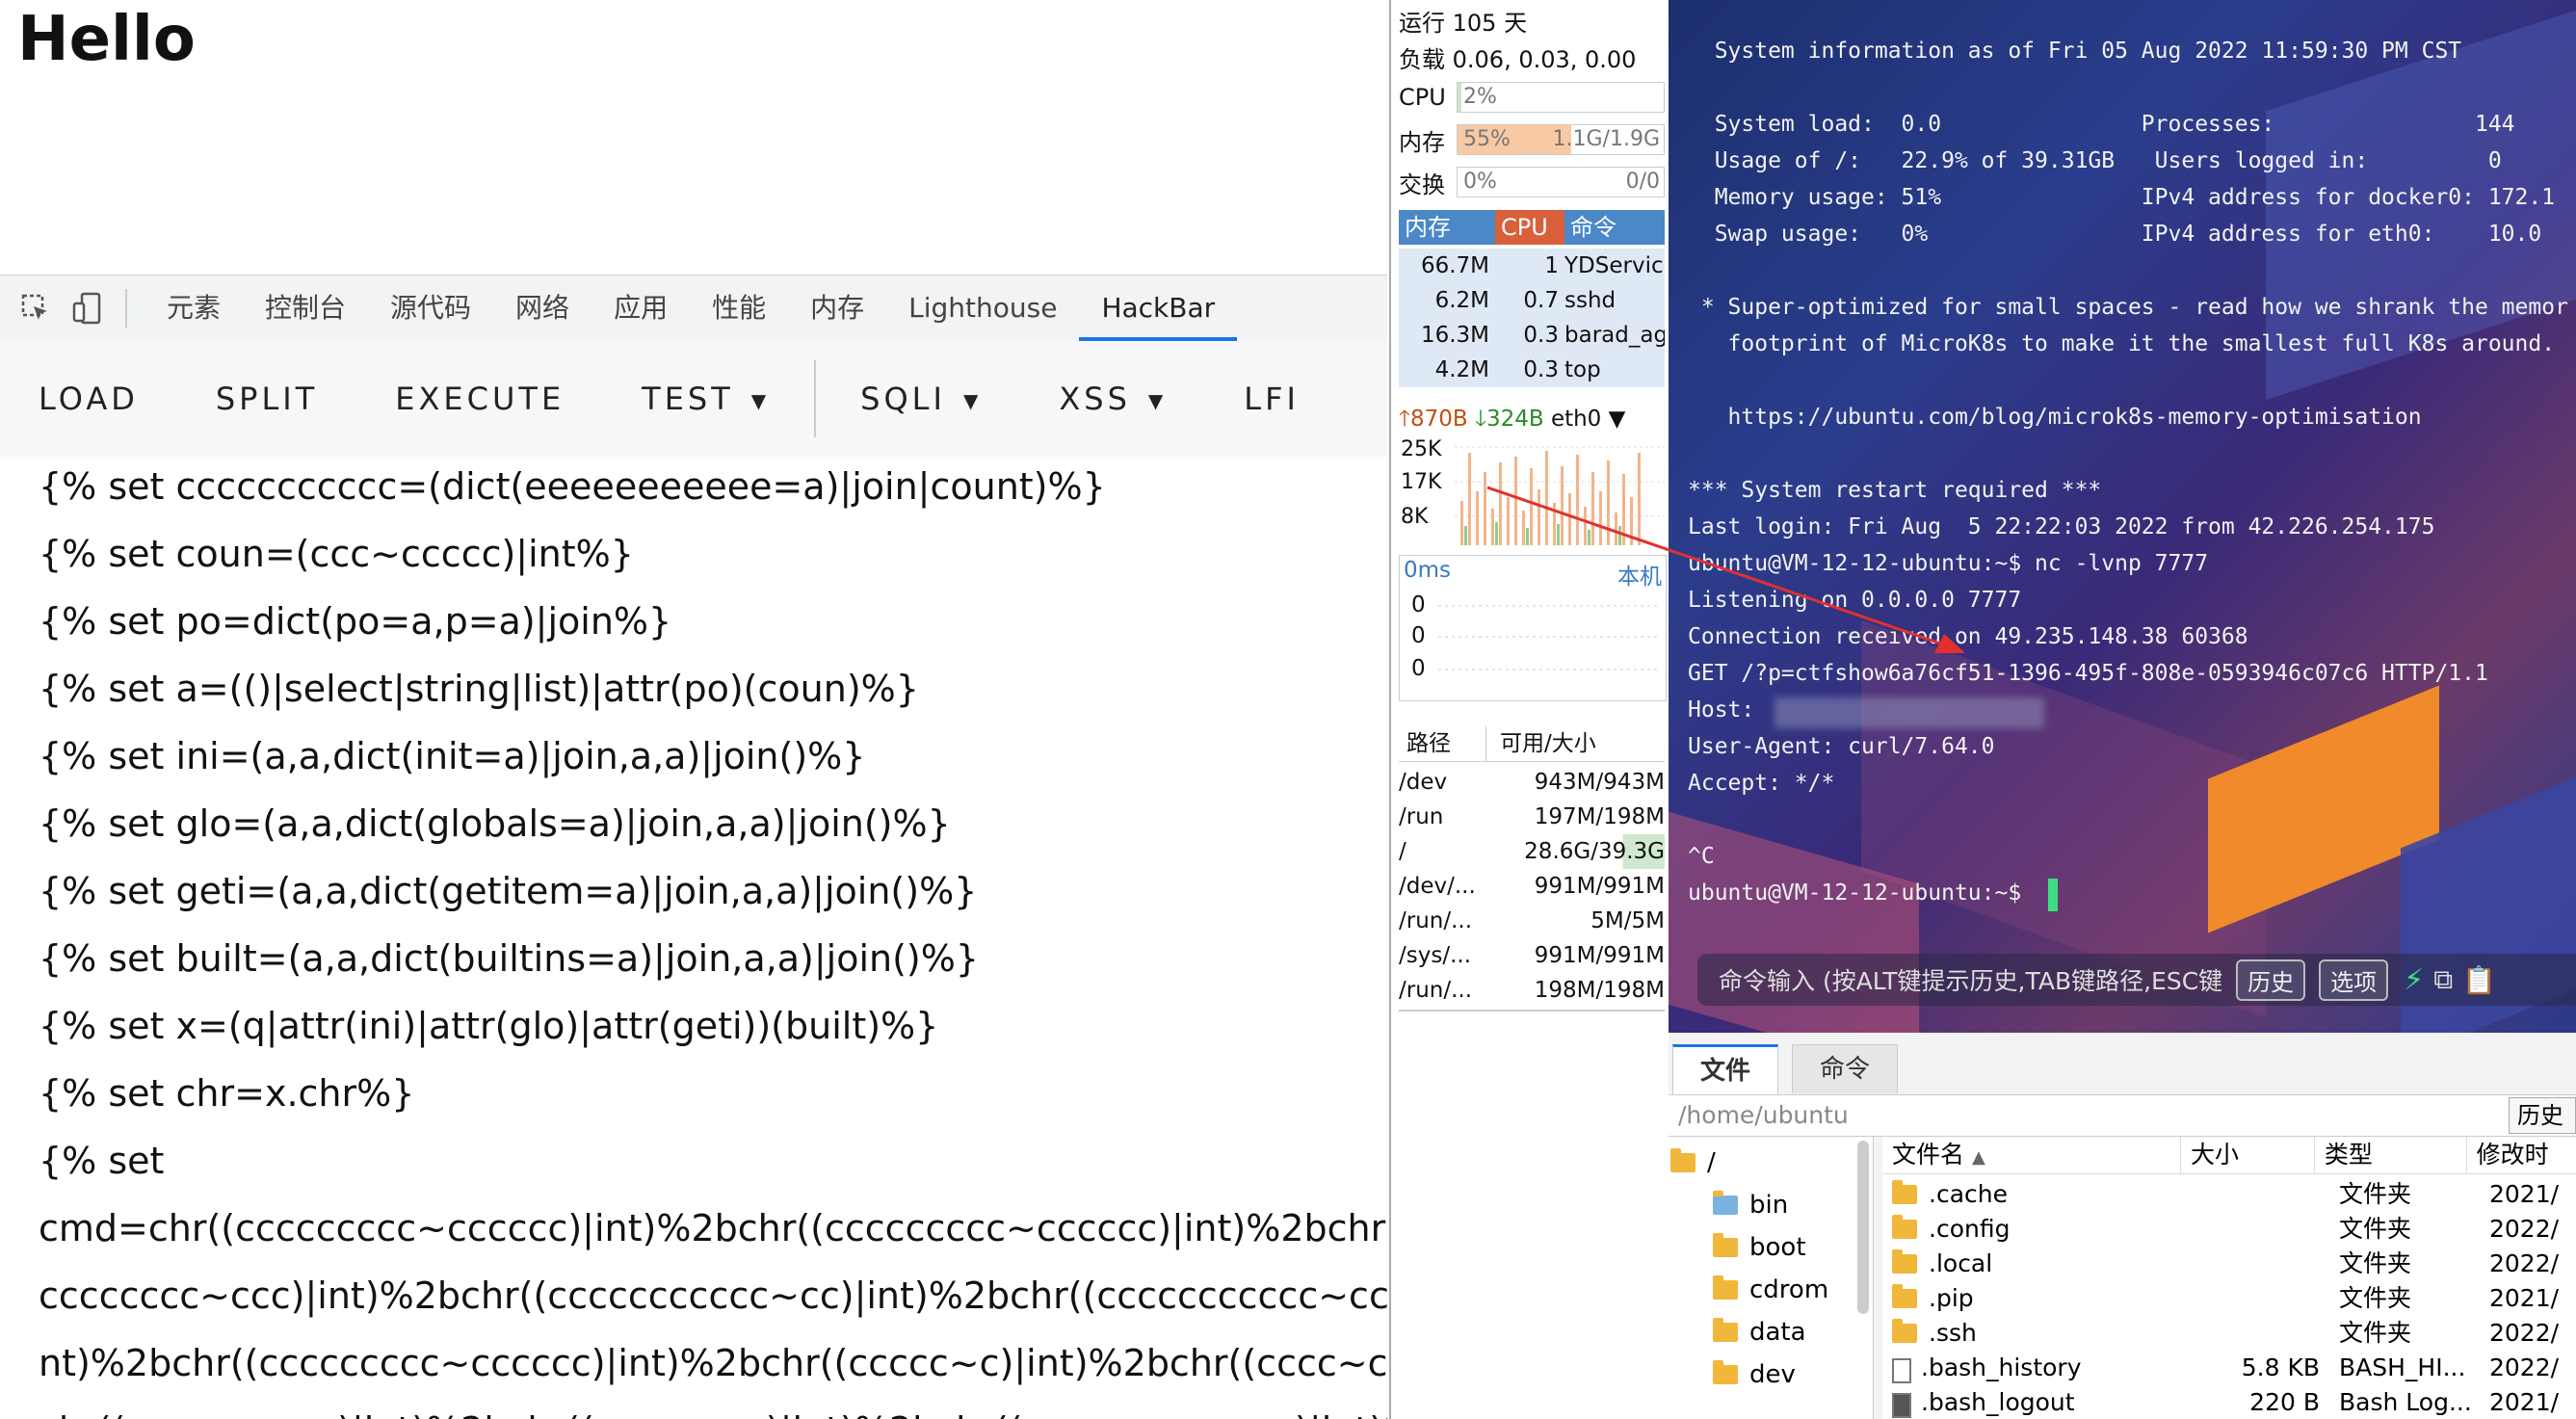  I want to click on file-date: 2021/, so click(2525, 1298).